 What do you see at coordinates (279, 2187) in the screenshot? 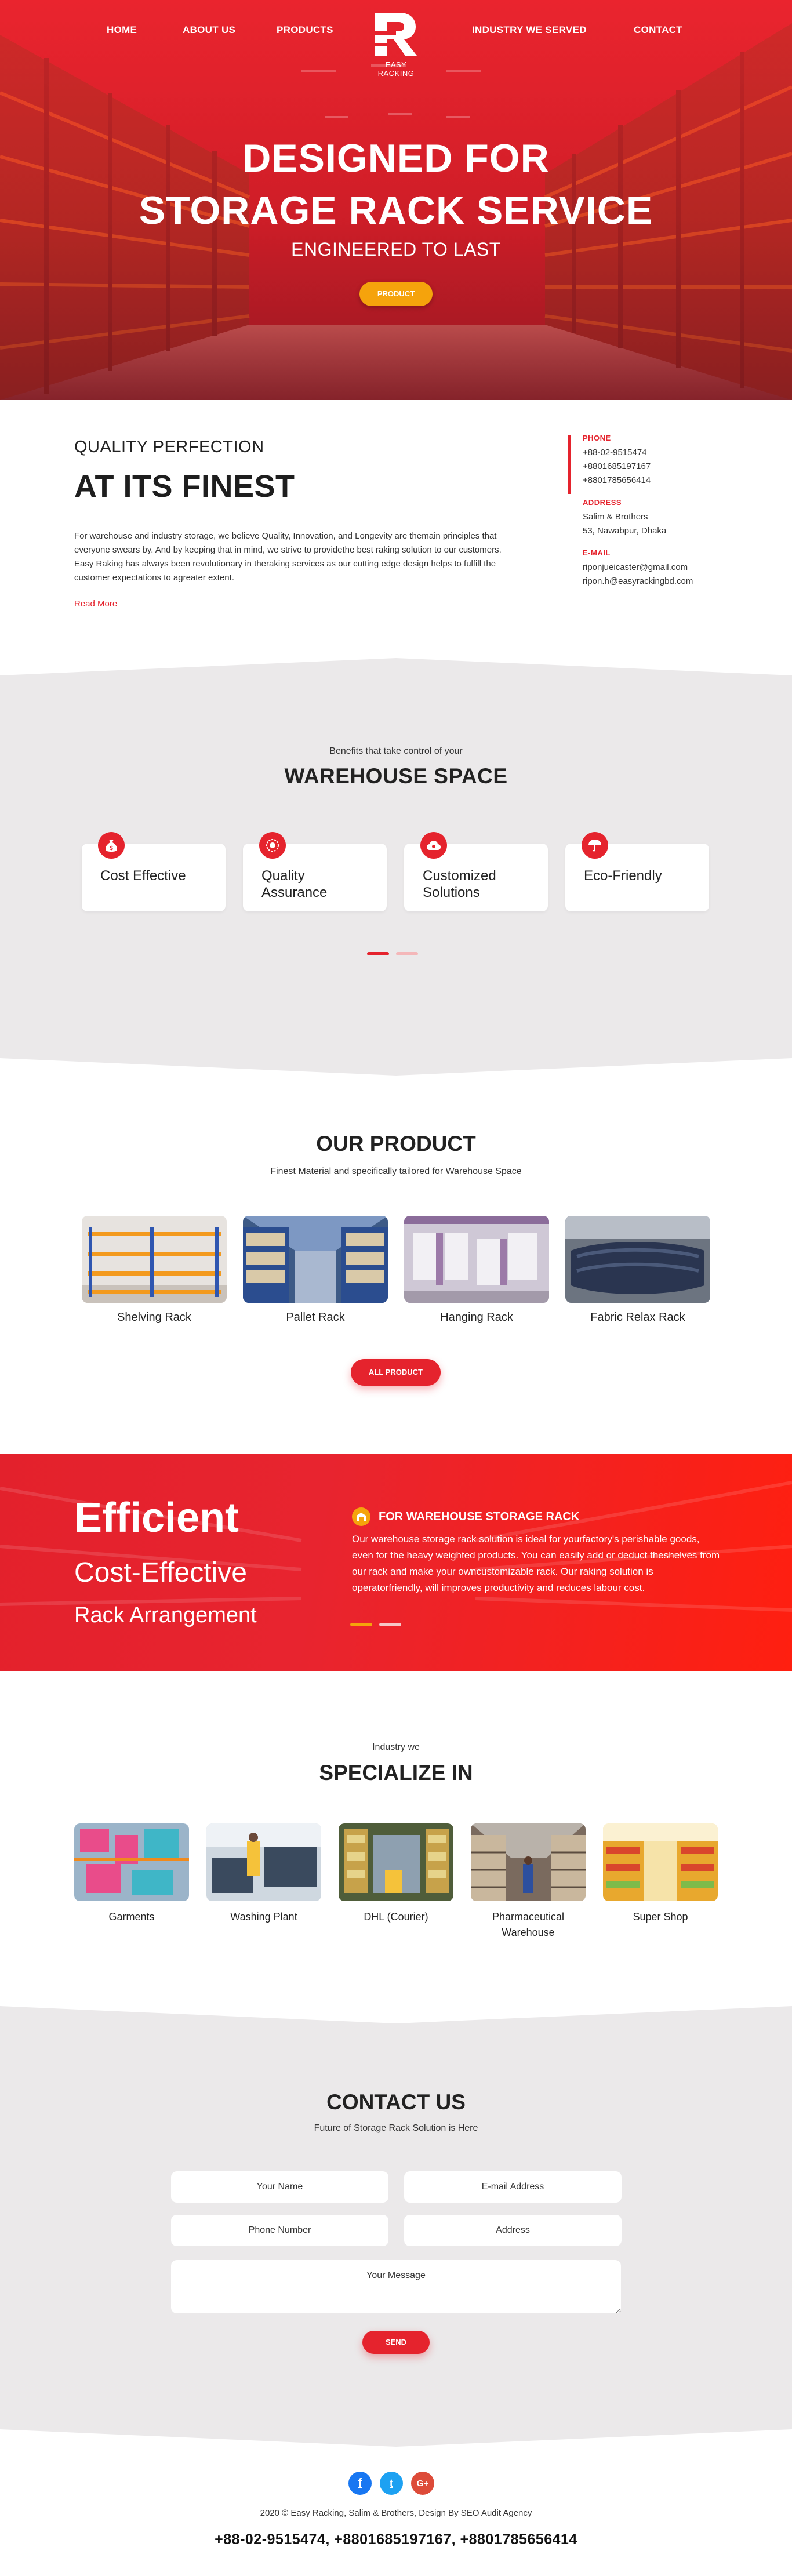
I see `name-input` at bounding box center [279, 2187].